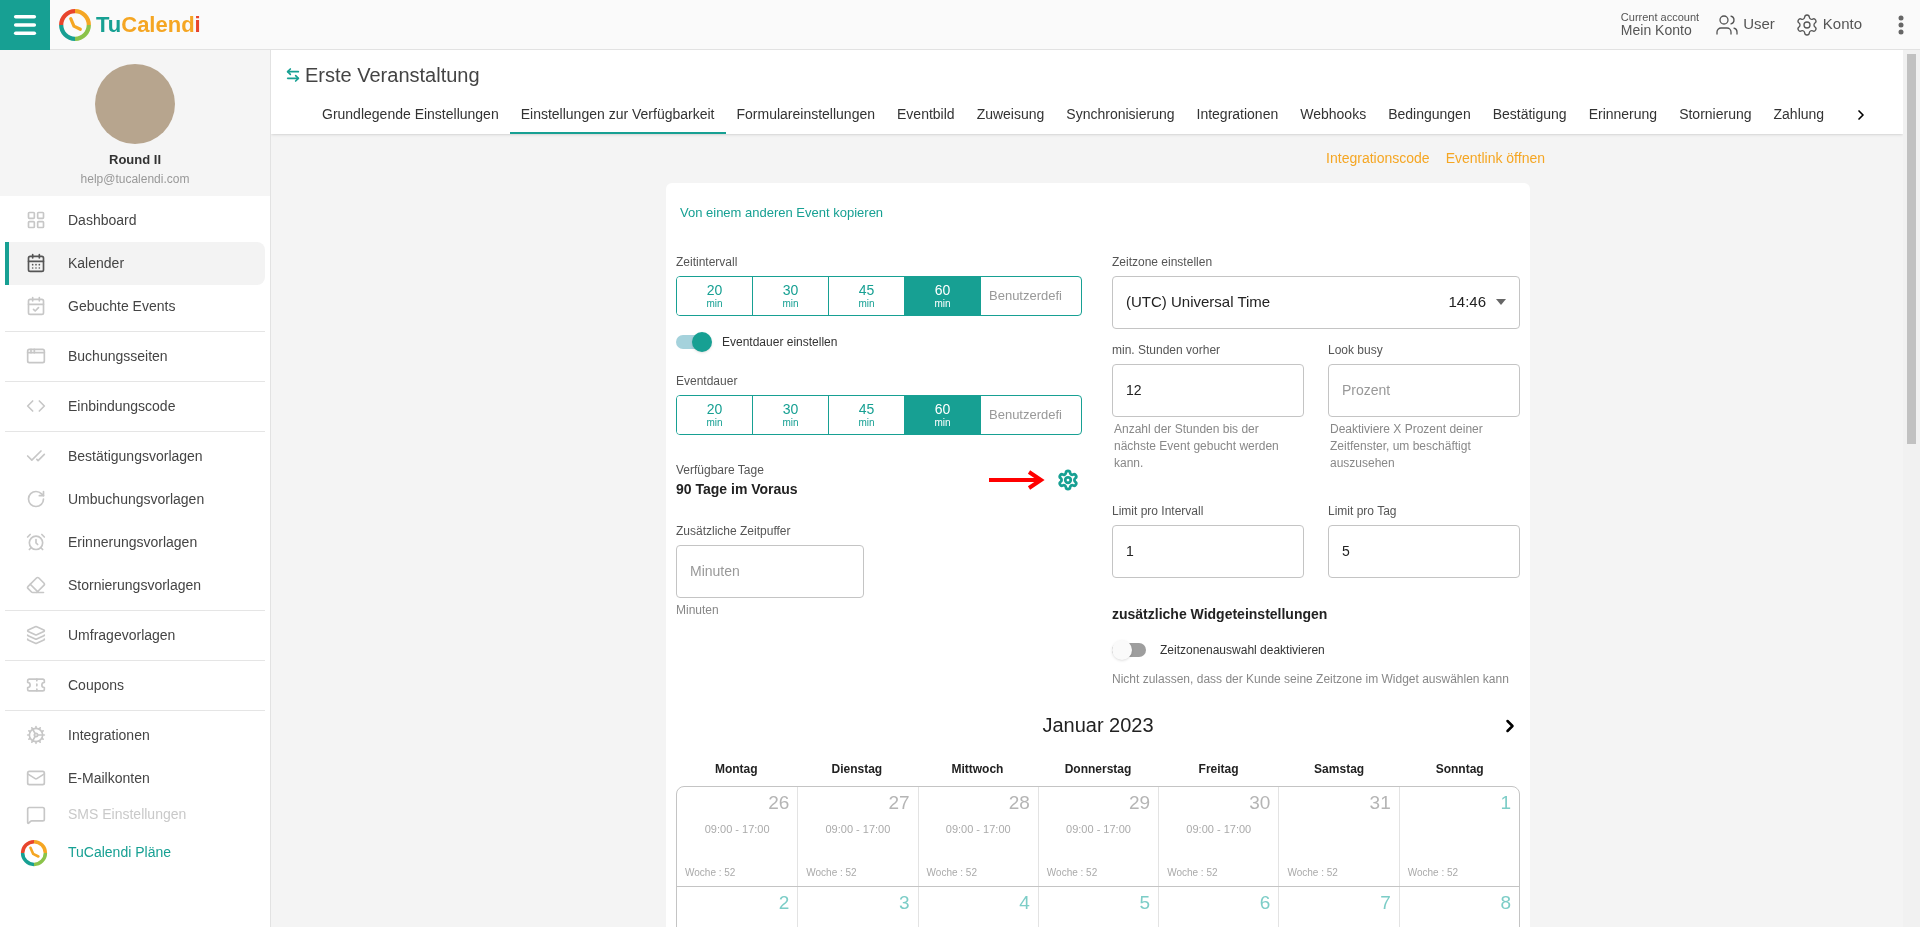 The width and height of the screenshot is (1920, 927). Describe the element at coordinates (1208, 390) in the screenshot. I see `hours-input: 12` at that location.